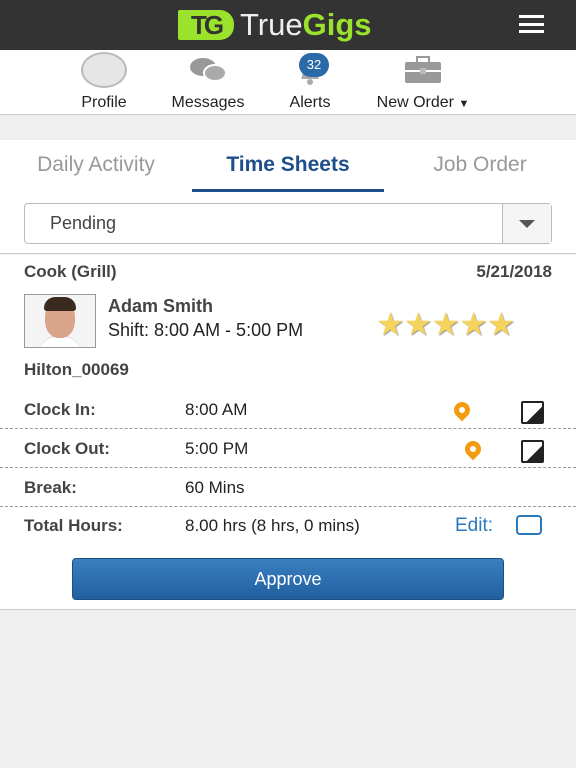 The image size is (576, 768). What do you see at coordinates (83, 223) in the screenshot?
I see `status-select-value: Pending` at bounding box center [83, 223].